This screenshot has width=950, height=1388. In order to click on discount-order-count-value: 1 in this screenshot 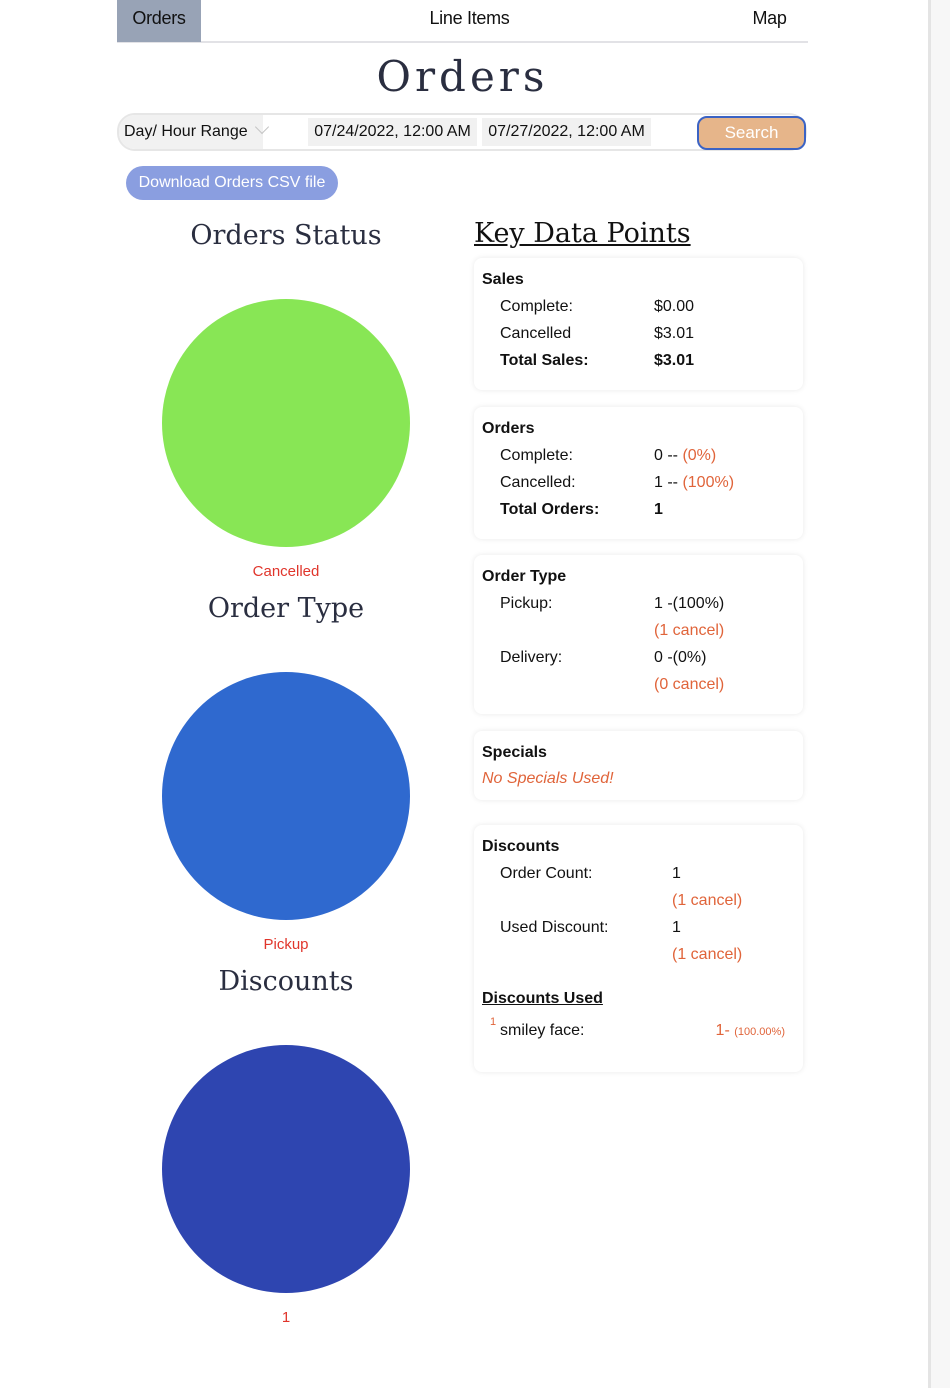, I will do `click(676, 873)`.